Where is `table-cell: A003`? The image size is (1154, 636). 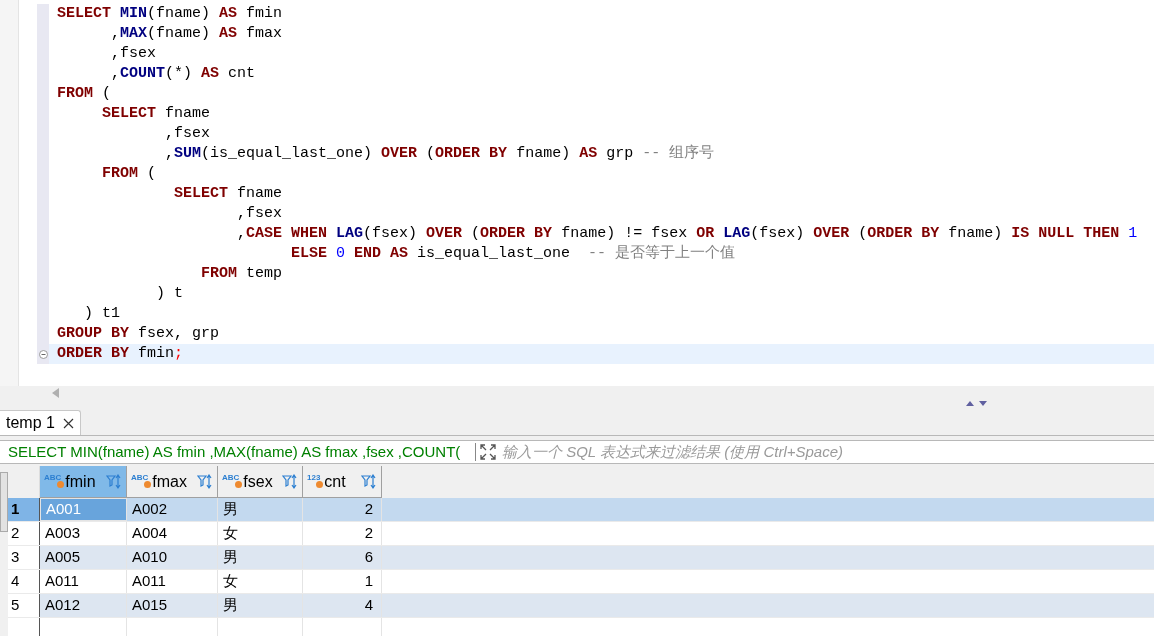 table-cell: A003 is located at coordinates (83, 533).